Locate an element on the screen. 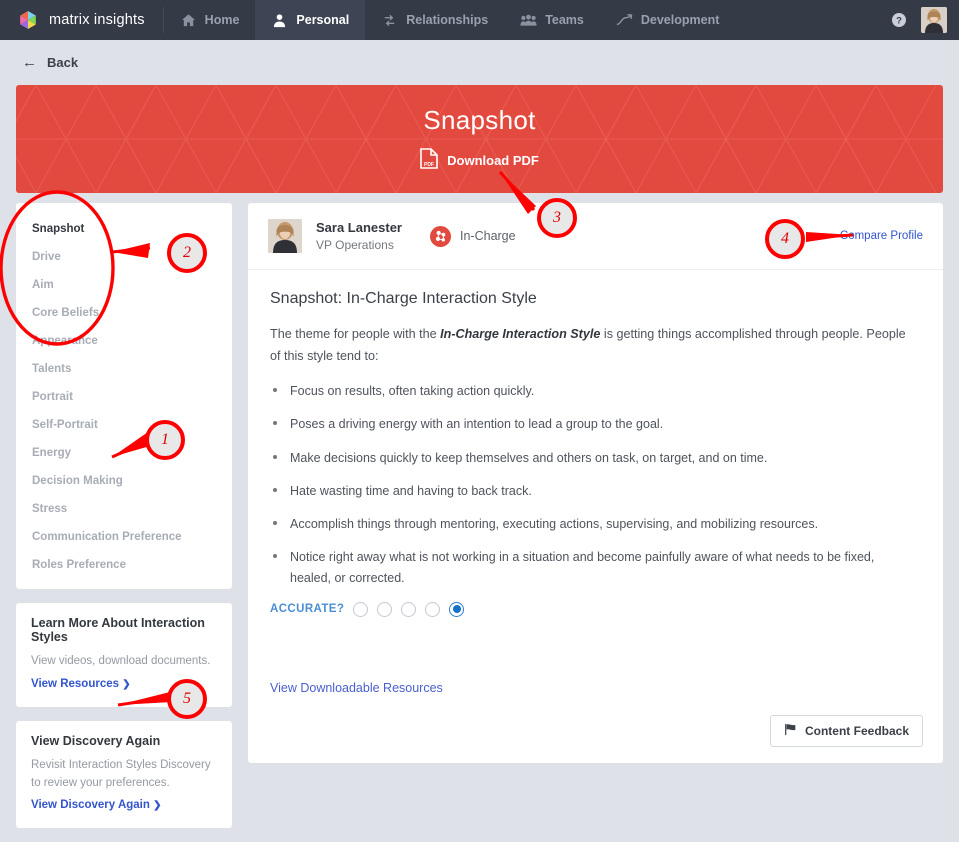 The width and height of the screenshot is (959, 842). nav-item-teams: Teams is located at coordinates (552, 20).